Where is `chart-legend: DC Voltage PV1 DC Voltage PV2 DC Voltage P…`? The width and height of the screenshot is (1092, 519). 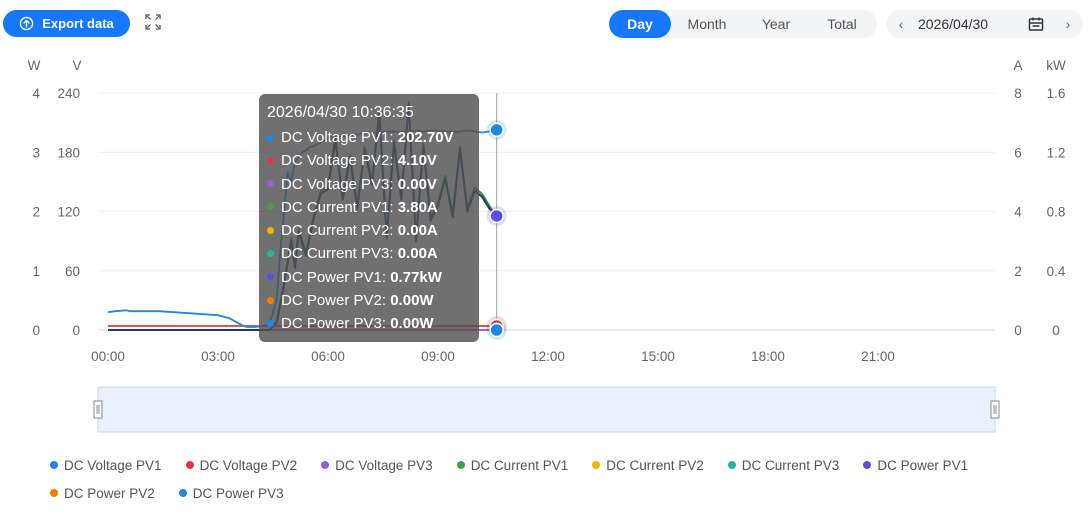
chart-legend: DC Voltage PV1 DC Voltage PV2 DC Voltage P… is located at coordinates (555, 479).